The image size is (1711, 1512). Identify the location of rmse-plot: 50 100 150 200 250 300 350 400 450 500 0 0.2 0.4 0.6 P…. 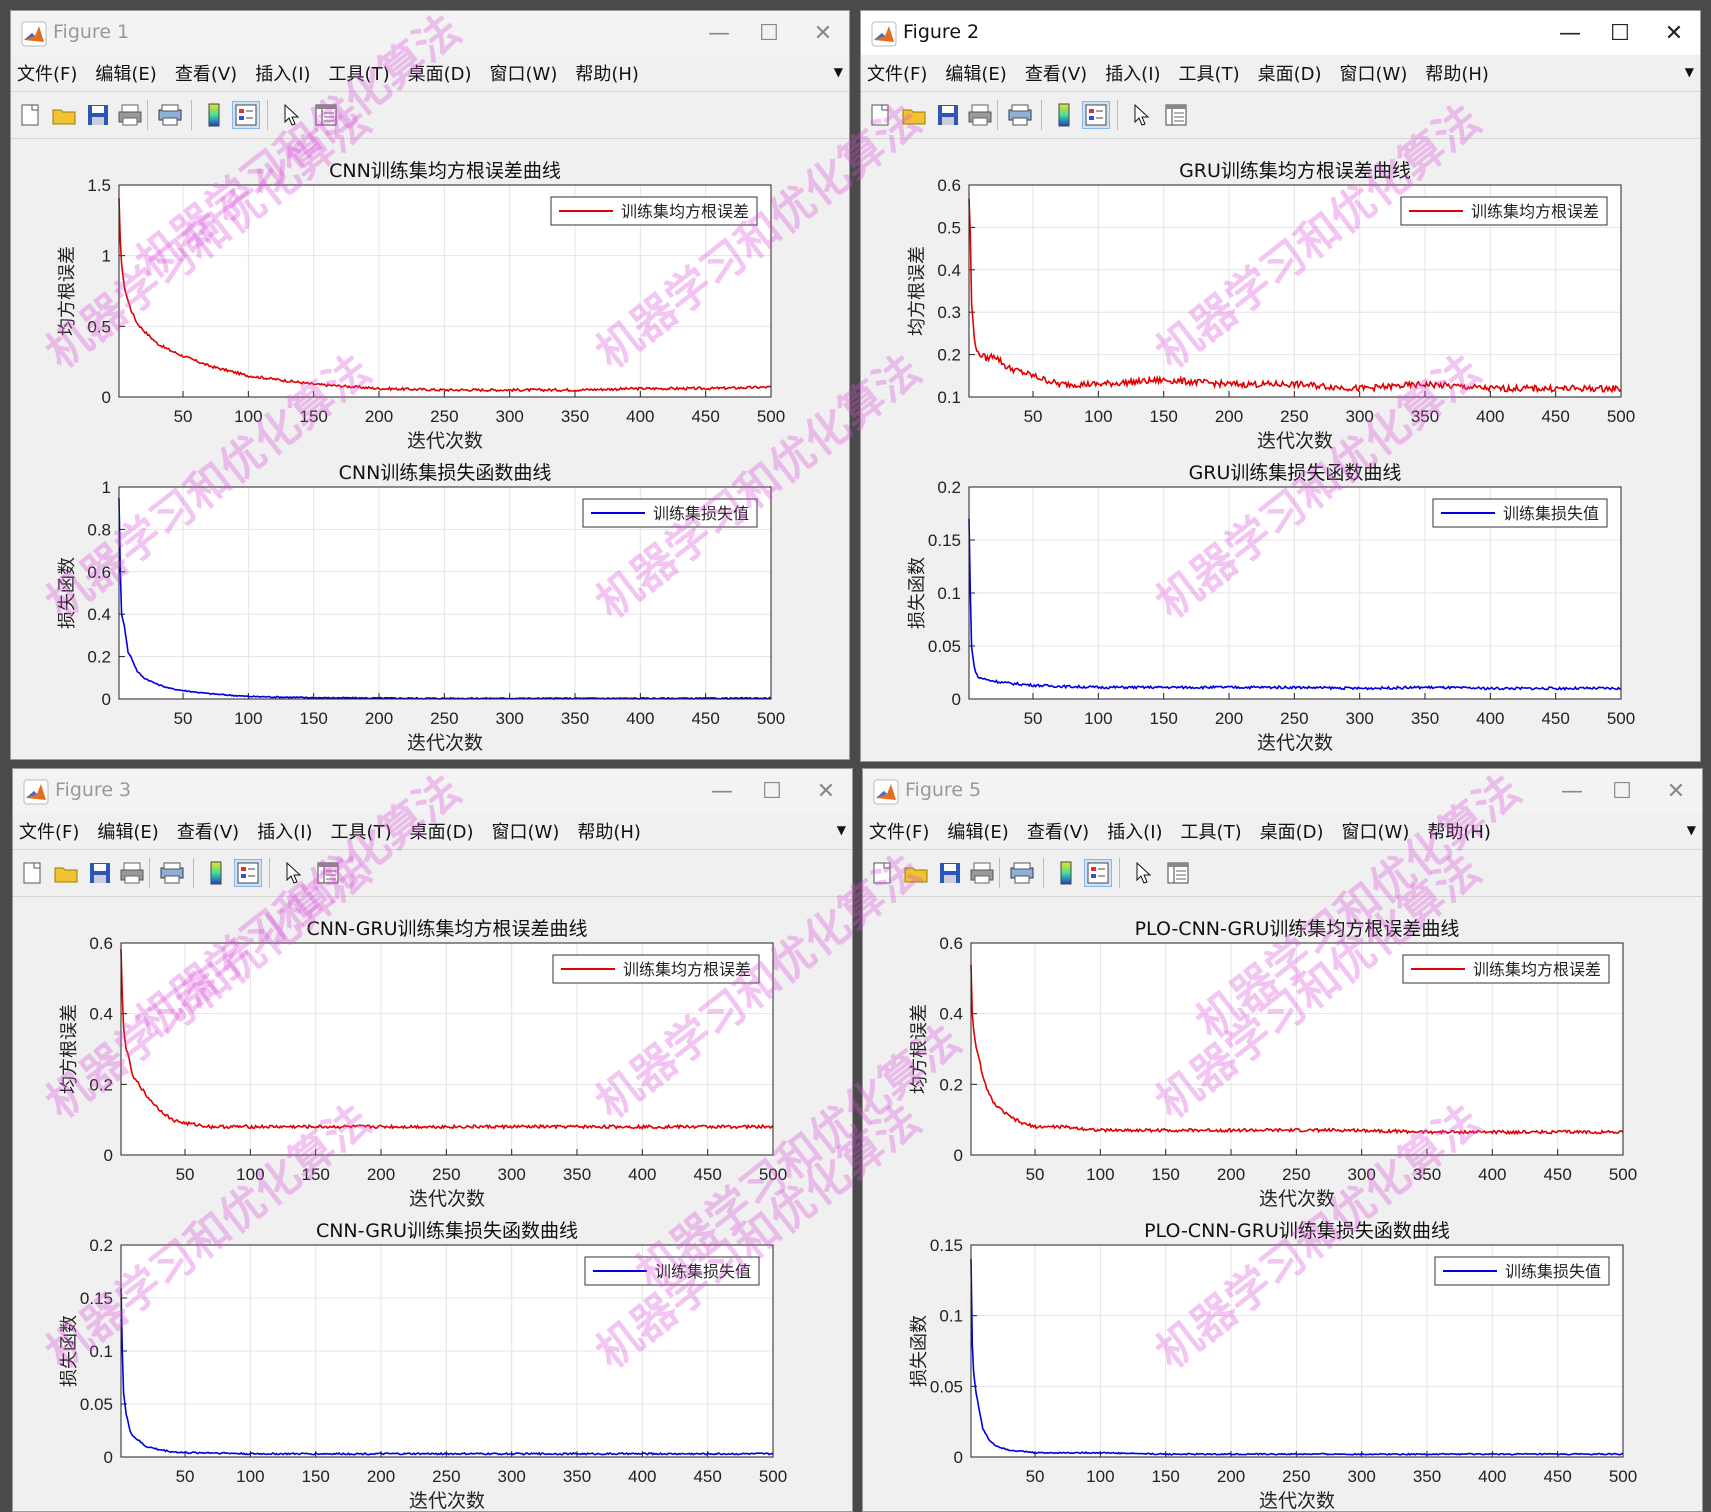
(1273, 1064).